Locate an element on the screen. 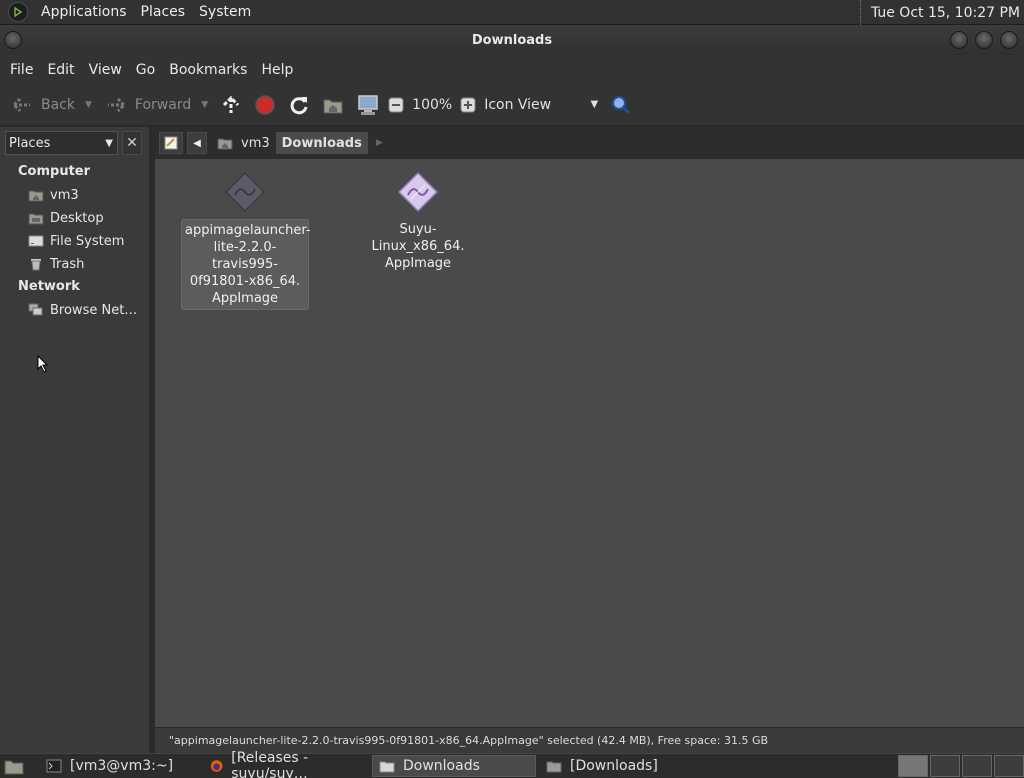  back-label: Back is located at coordinates (58, 104).